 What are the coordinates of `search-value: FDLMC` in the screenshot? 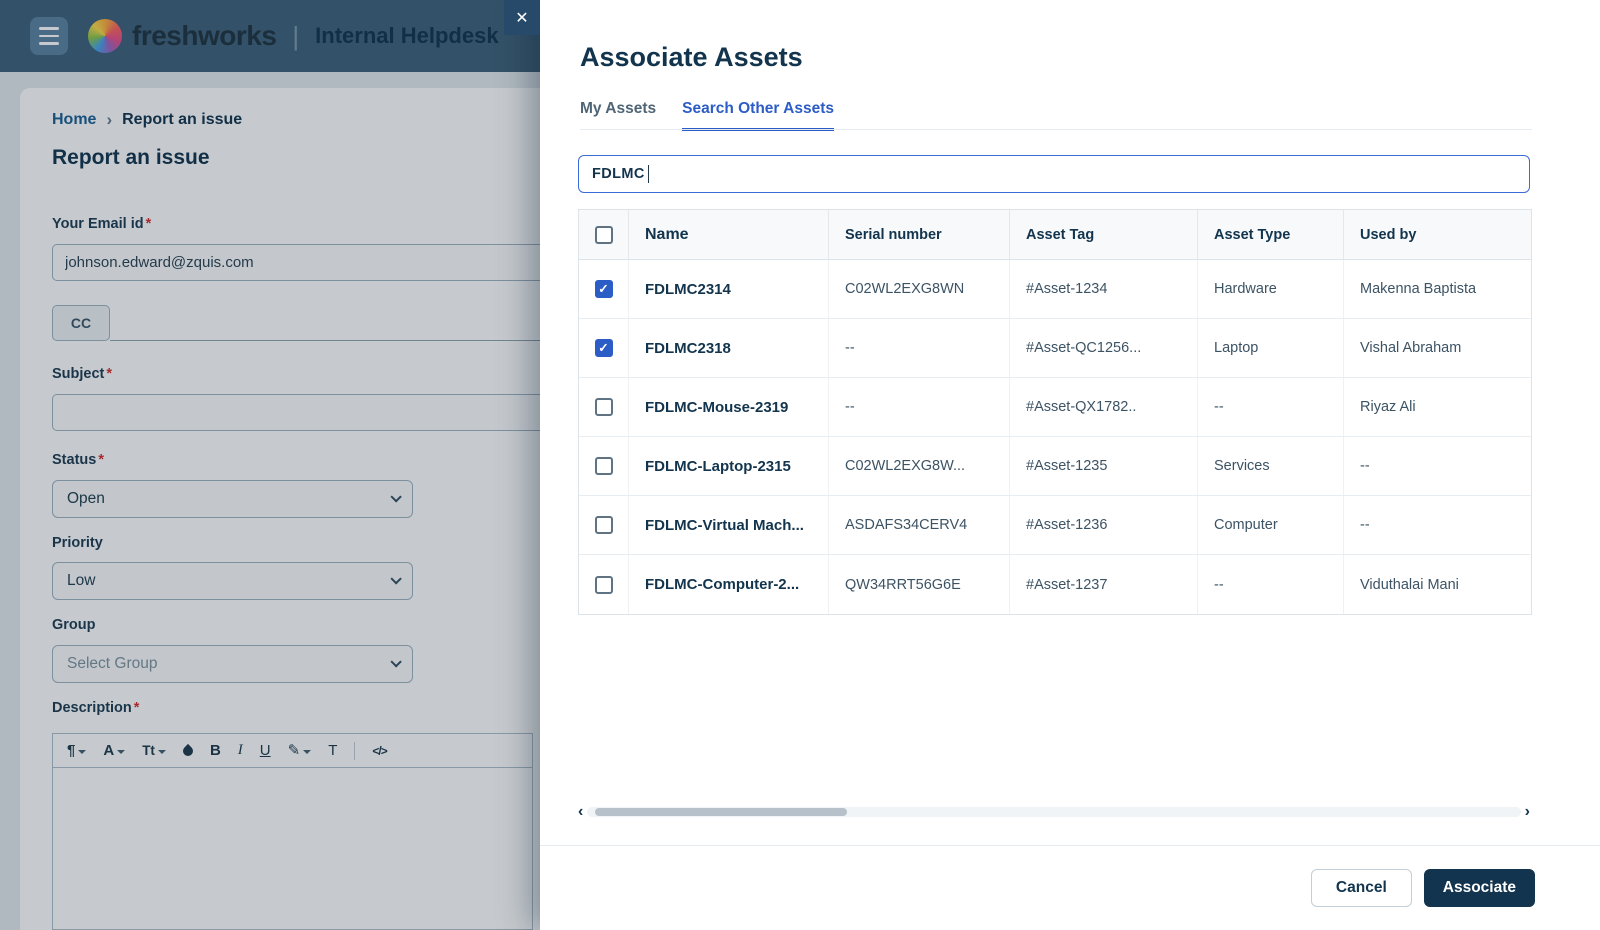 It's located at (618, 174).